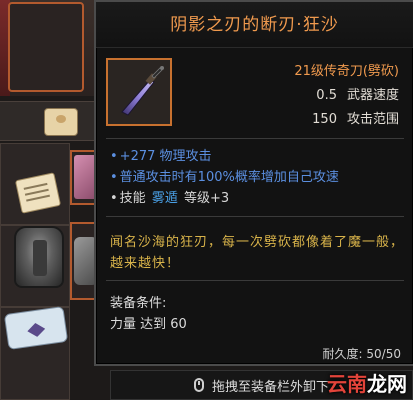  I want to click on item-type: 21级传奇刀(劈砍), so click(346, 71).